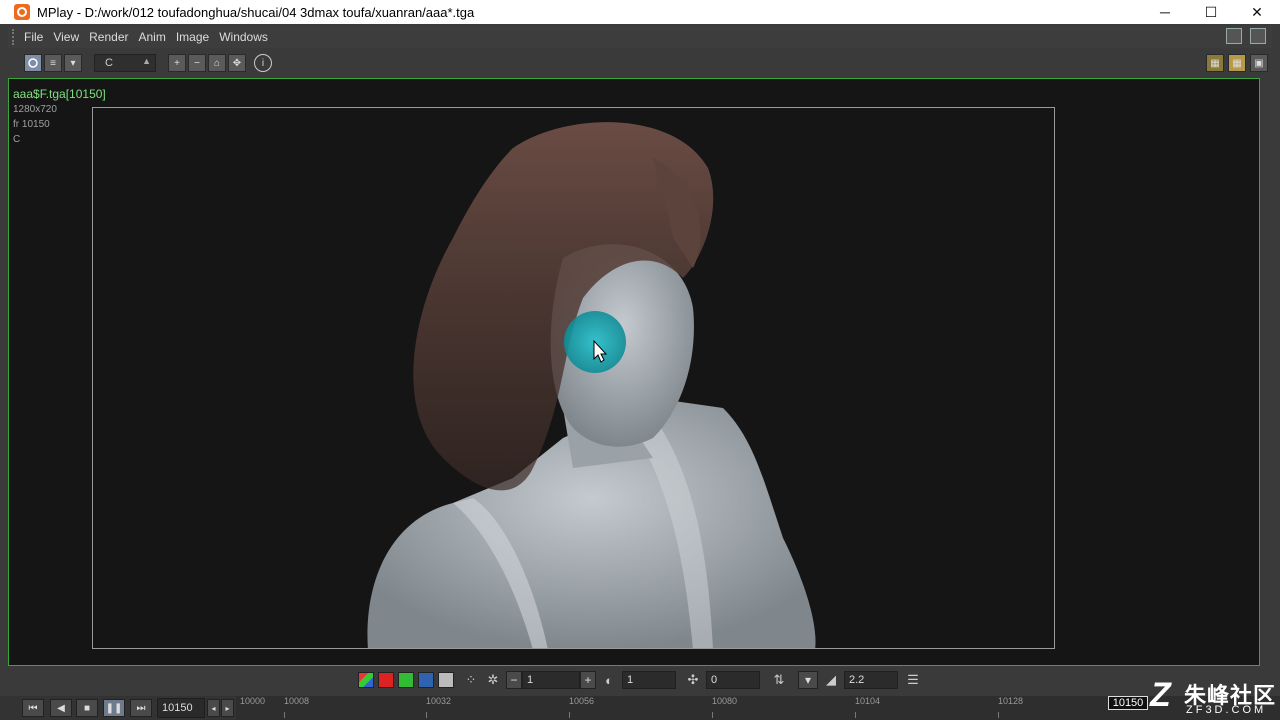 The image size is (1280, 720). What do you see at coordinates (33, 37) in the screenshot?
I see `menu-file: File` at bounding box center [33, 37].